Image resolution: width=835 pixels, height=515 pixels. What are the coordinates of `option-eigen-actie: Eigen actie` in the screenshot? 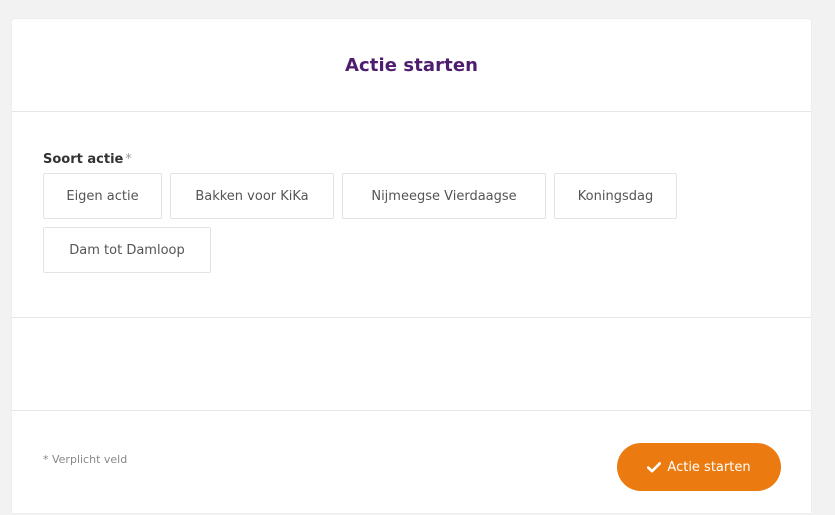 It's located at (102, 196).